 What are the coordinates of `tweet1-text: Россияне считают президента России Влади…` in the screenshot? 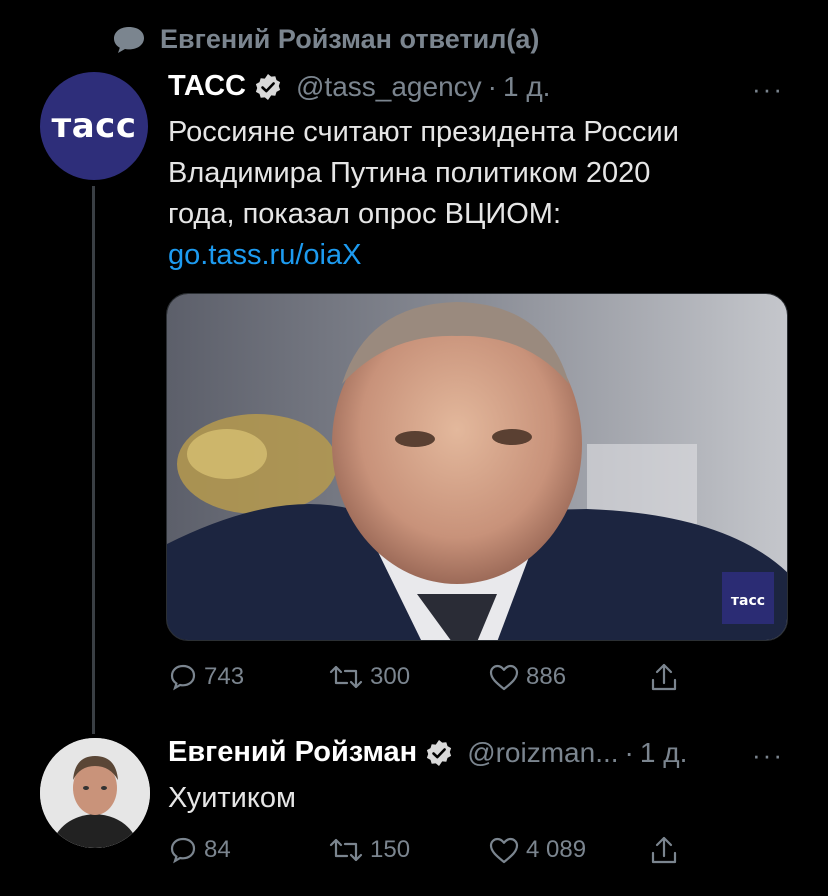 It's located at (423, 194).